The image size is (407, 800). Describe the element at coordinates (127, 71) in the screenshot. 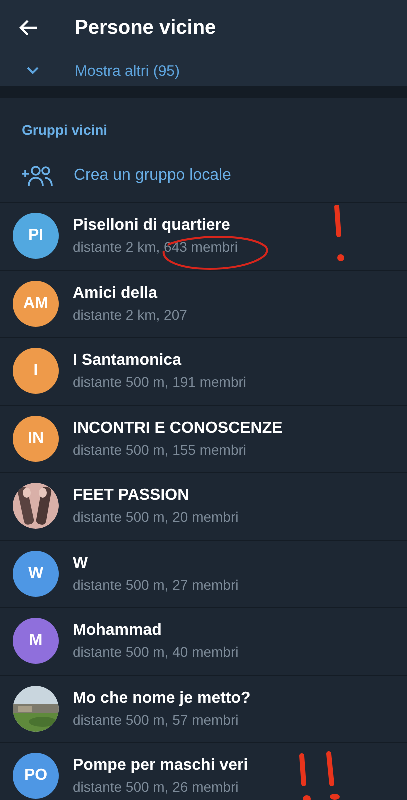

I see `show-more-label: Mostra altri (95)` at that location.